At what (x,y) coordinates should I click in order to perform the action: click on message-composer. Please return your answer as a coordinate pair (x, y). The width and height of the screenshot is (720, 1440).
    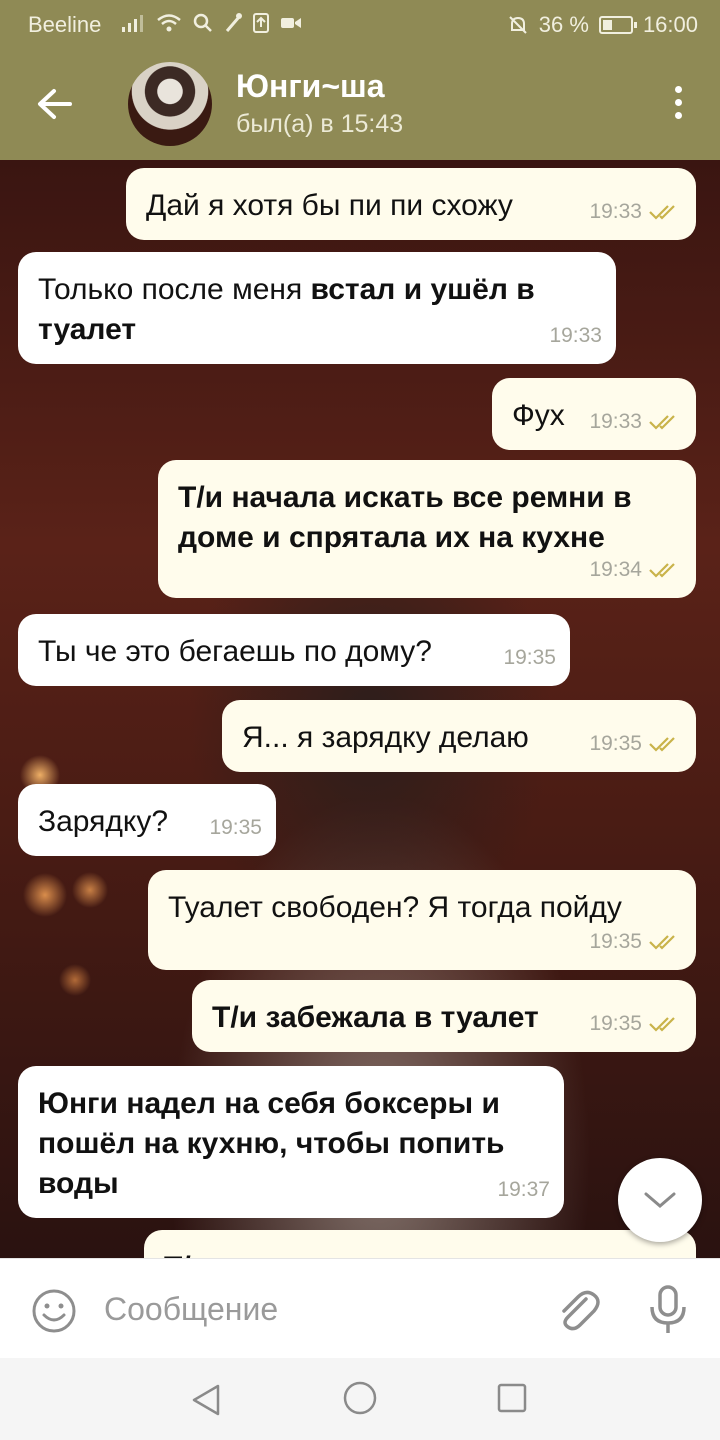
    Looking at the image, I should click on (360, 1308).